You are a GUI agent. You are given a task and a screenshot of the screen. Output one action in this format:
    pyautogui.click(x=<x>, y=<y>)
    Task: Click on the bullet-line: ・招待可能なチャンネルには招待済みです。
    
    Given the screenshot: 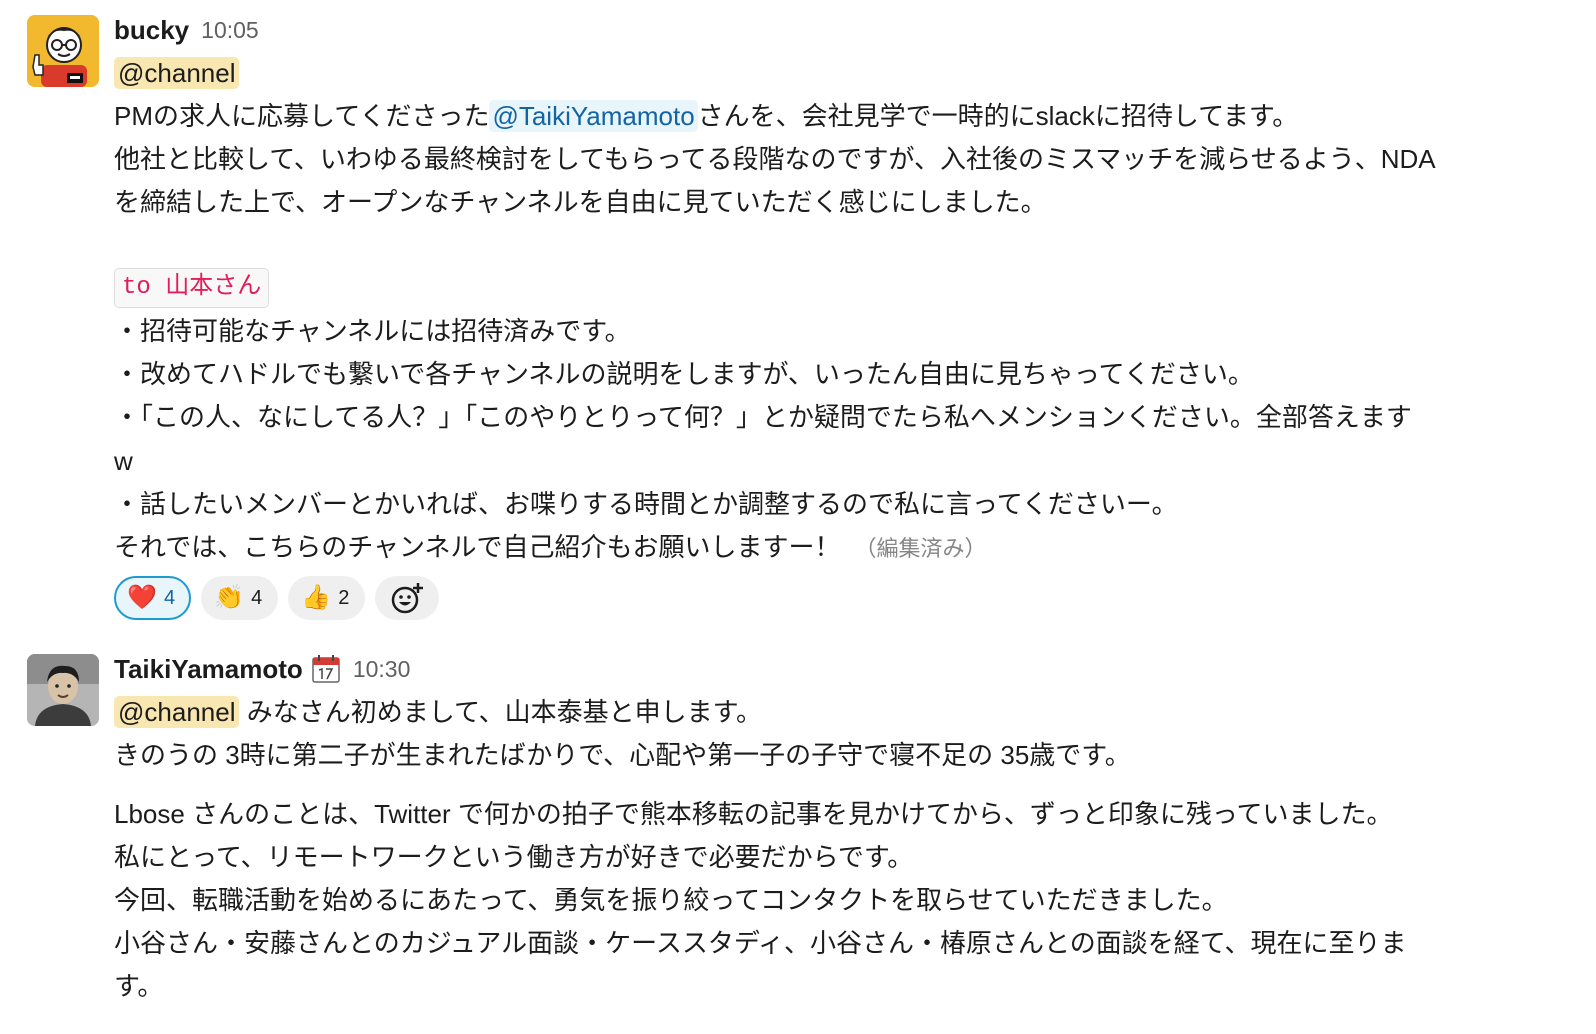 What is the action you would take?
    pyautogui.click(x=372, y=331)
    